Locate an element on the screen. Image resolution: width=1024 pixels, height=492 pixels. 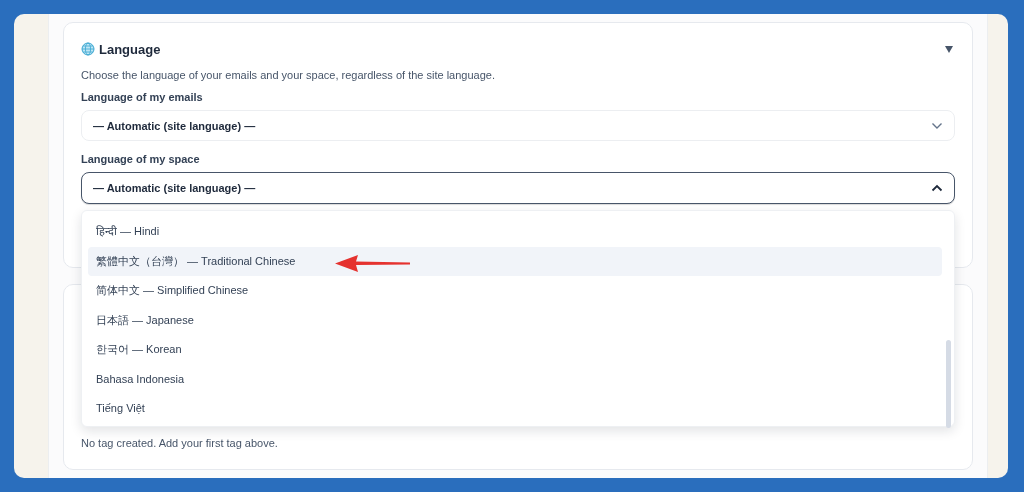
dropdown-option: 简体中文 — Simplified Chinese is located at coordinates (515, 291).